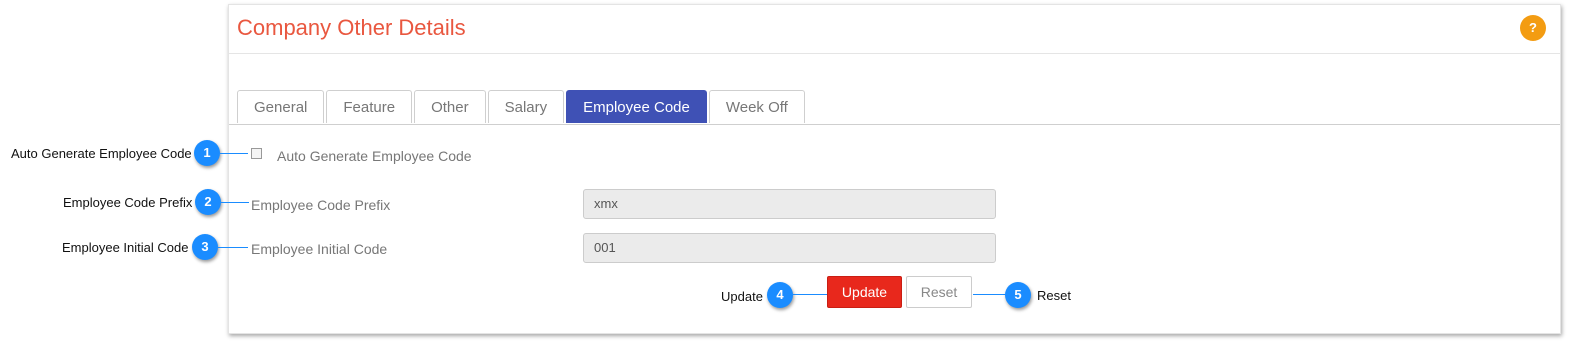 The width and height of the screenshot is (1596, 349). What do you see at coordinates (636, 106) in the screenshot?
I see `tab-employee-code: Employee Code` at bounding box center [636, 106].